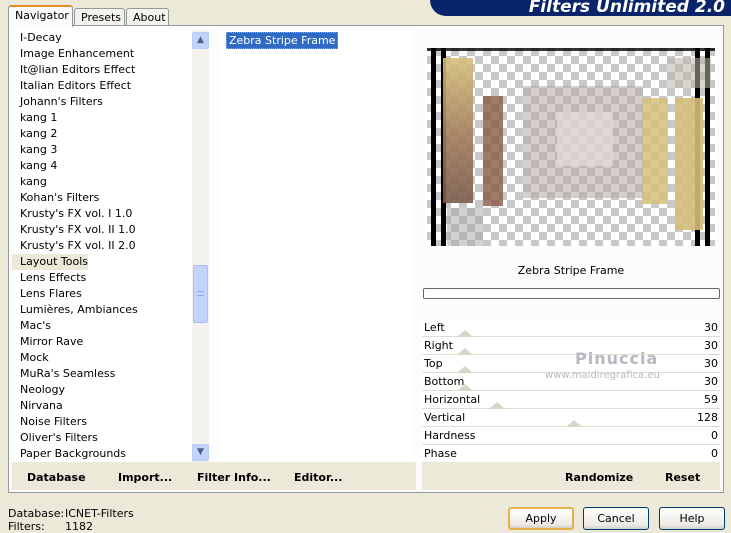 The width and height of the screenshot is (731, 533). Describe the element at coordinates (102, 182) in the screenshot. I see `category-item: kang` at that location.